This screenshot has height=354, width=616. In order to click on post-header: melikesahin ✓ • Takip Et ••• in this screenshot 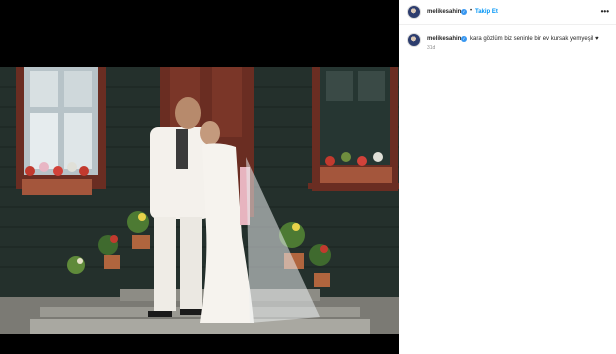, I will do `click(507, 12)`.